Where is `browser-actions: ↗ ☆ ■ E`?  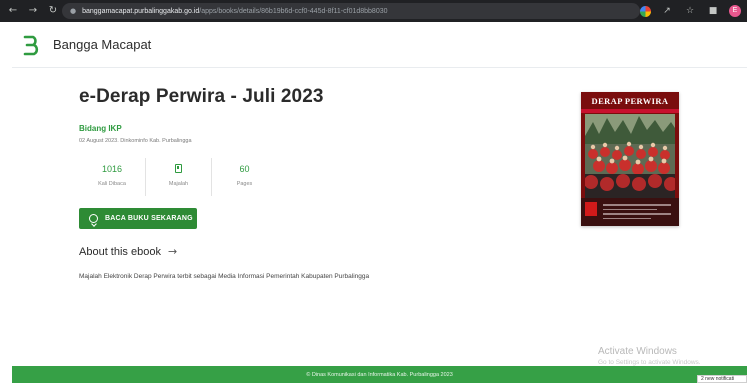
browser-actions: ↗ ☆ ■ E is located at coordinates (690, 11).